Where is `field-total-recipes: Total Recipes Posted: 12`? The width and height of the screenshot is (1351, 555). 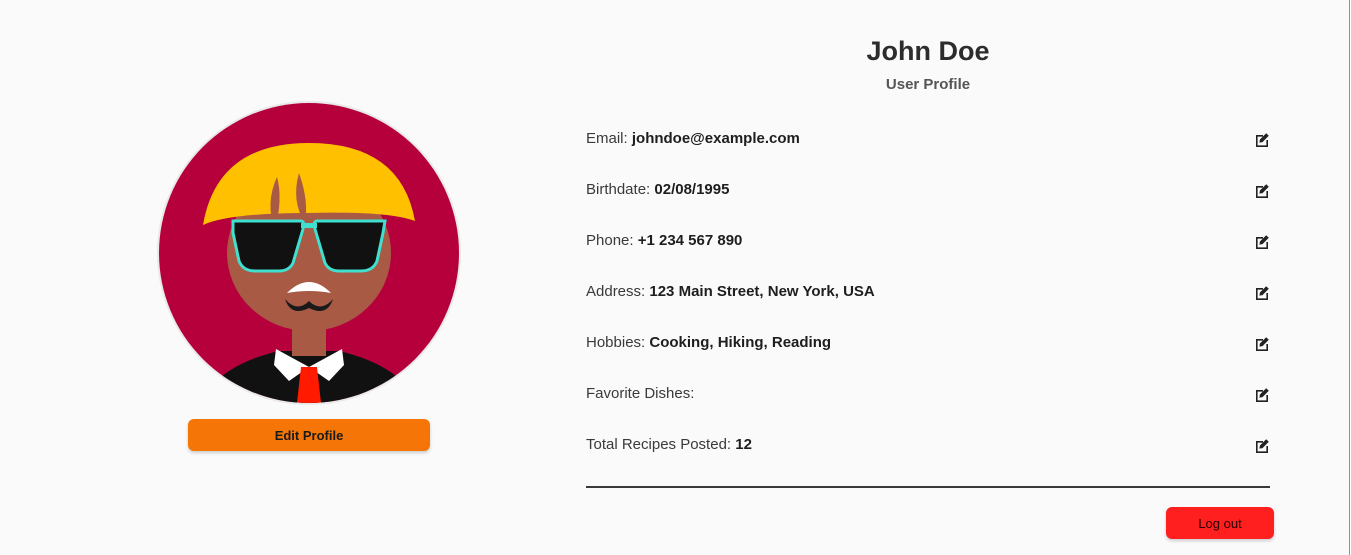
field-total-recipes: Total Recipes Posted: 12 is located at coordinates (928, 448).